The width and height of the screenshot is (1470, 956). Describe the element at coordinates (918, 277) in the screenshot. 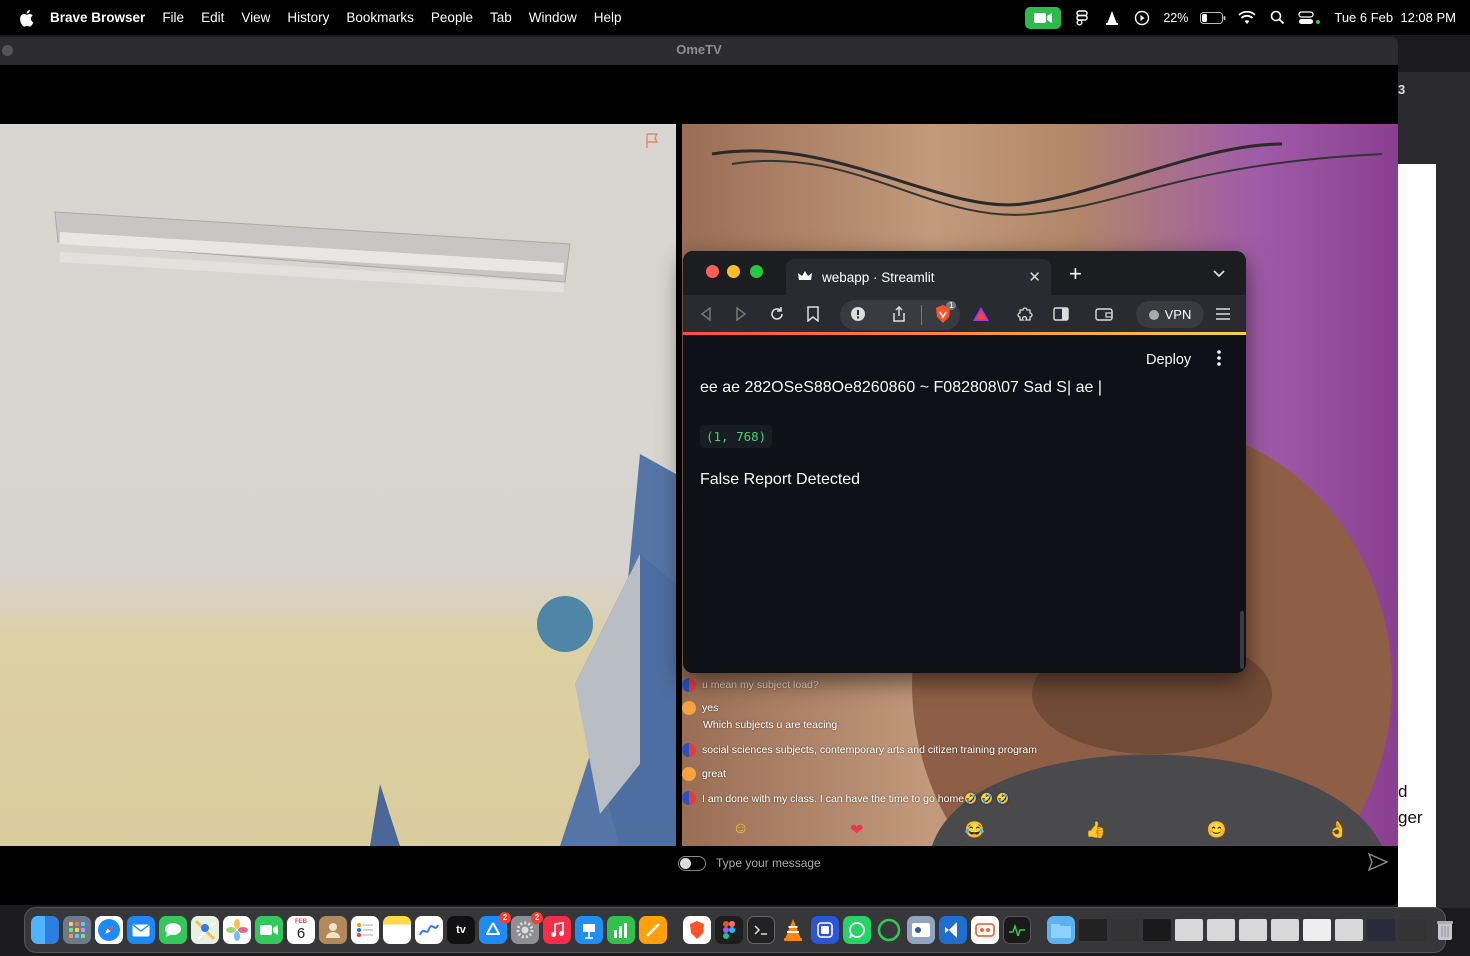

I see `tab-webapp: webapp · Streamlit ✕` at that location.